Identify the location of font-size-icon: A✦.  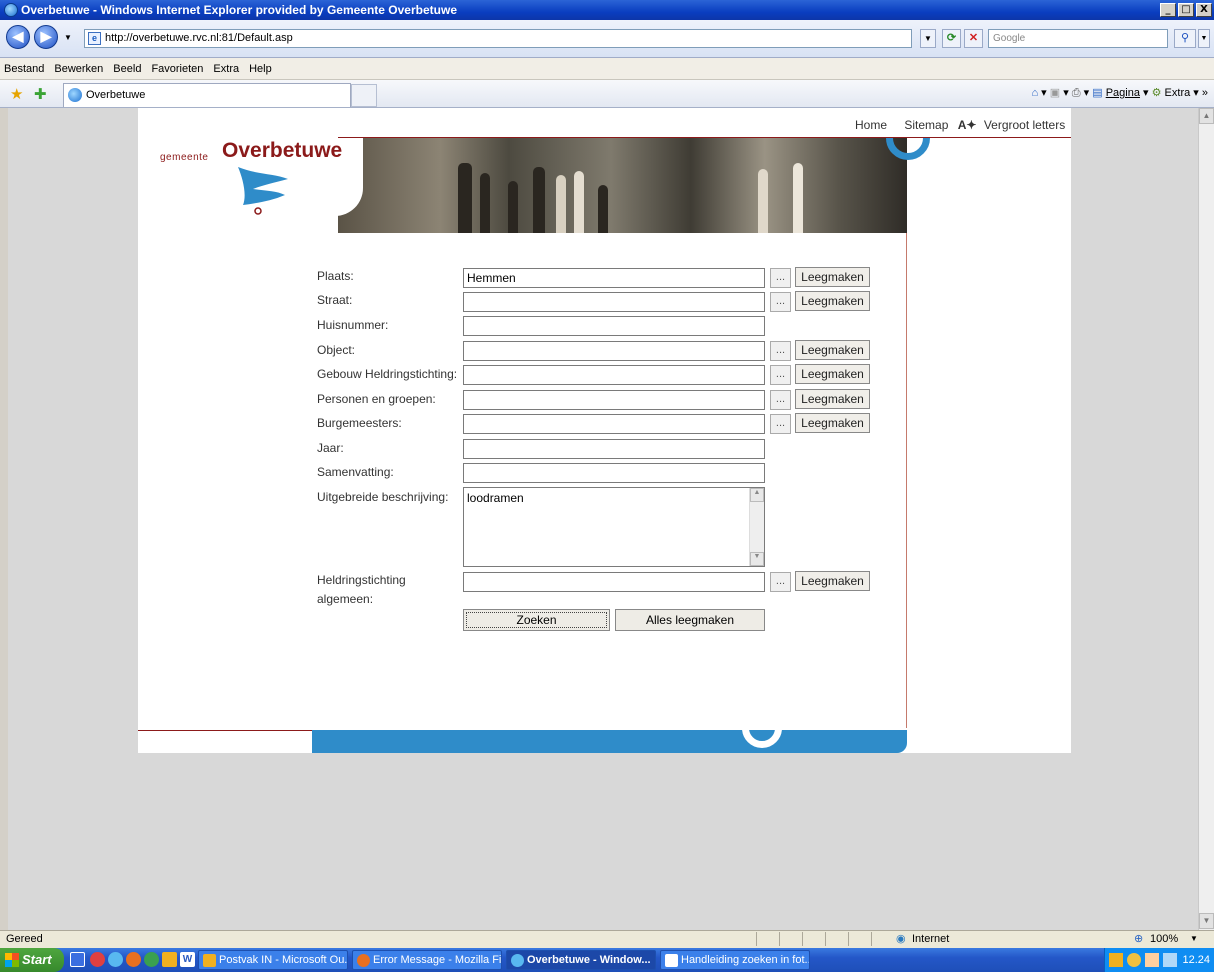
(967, 125).